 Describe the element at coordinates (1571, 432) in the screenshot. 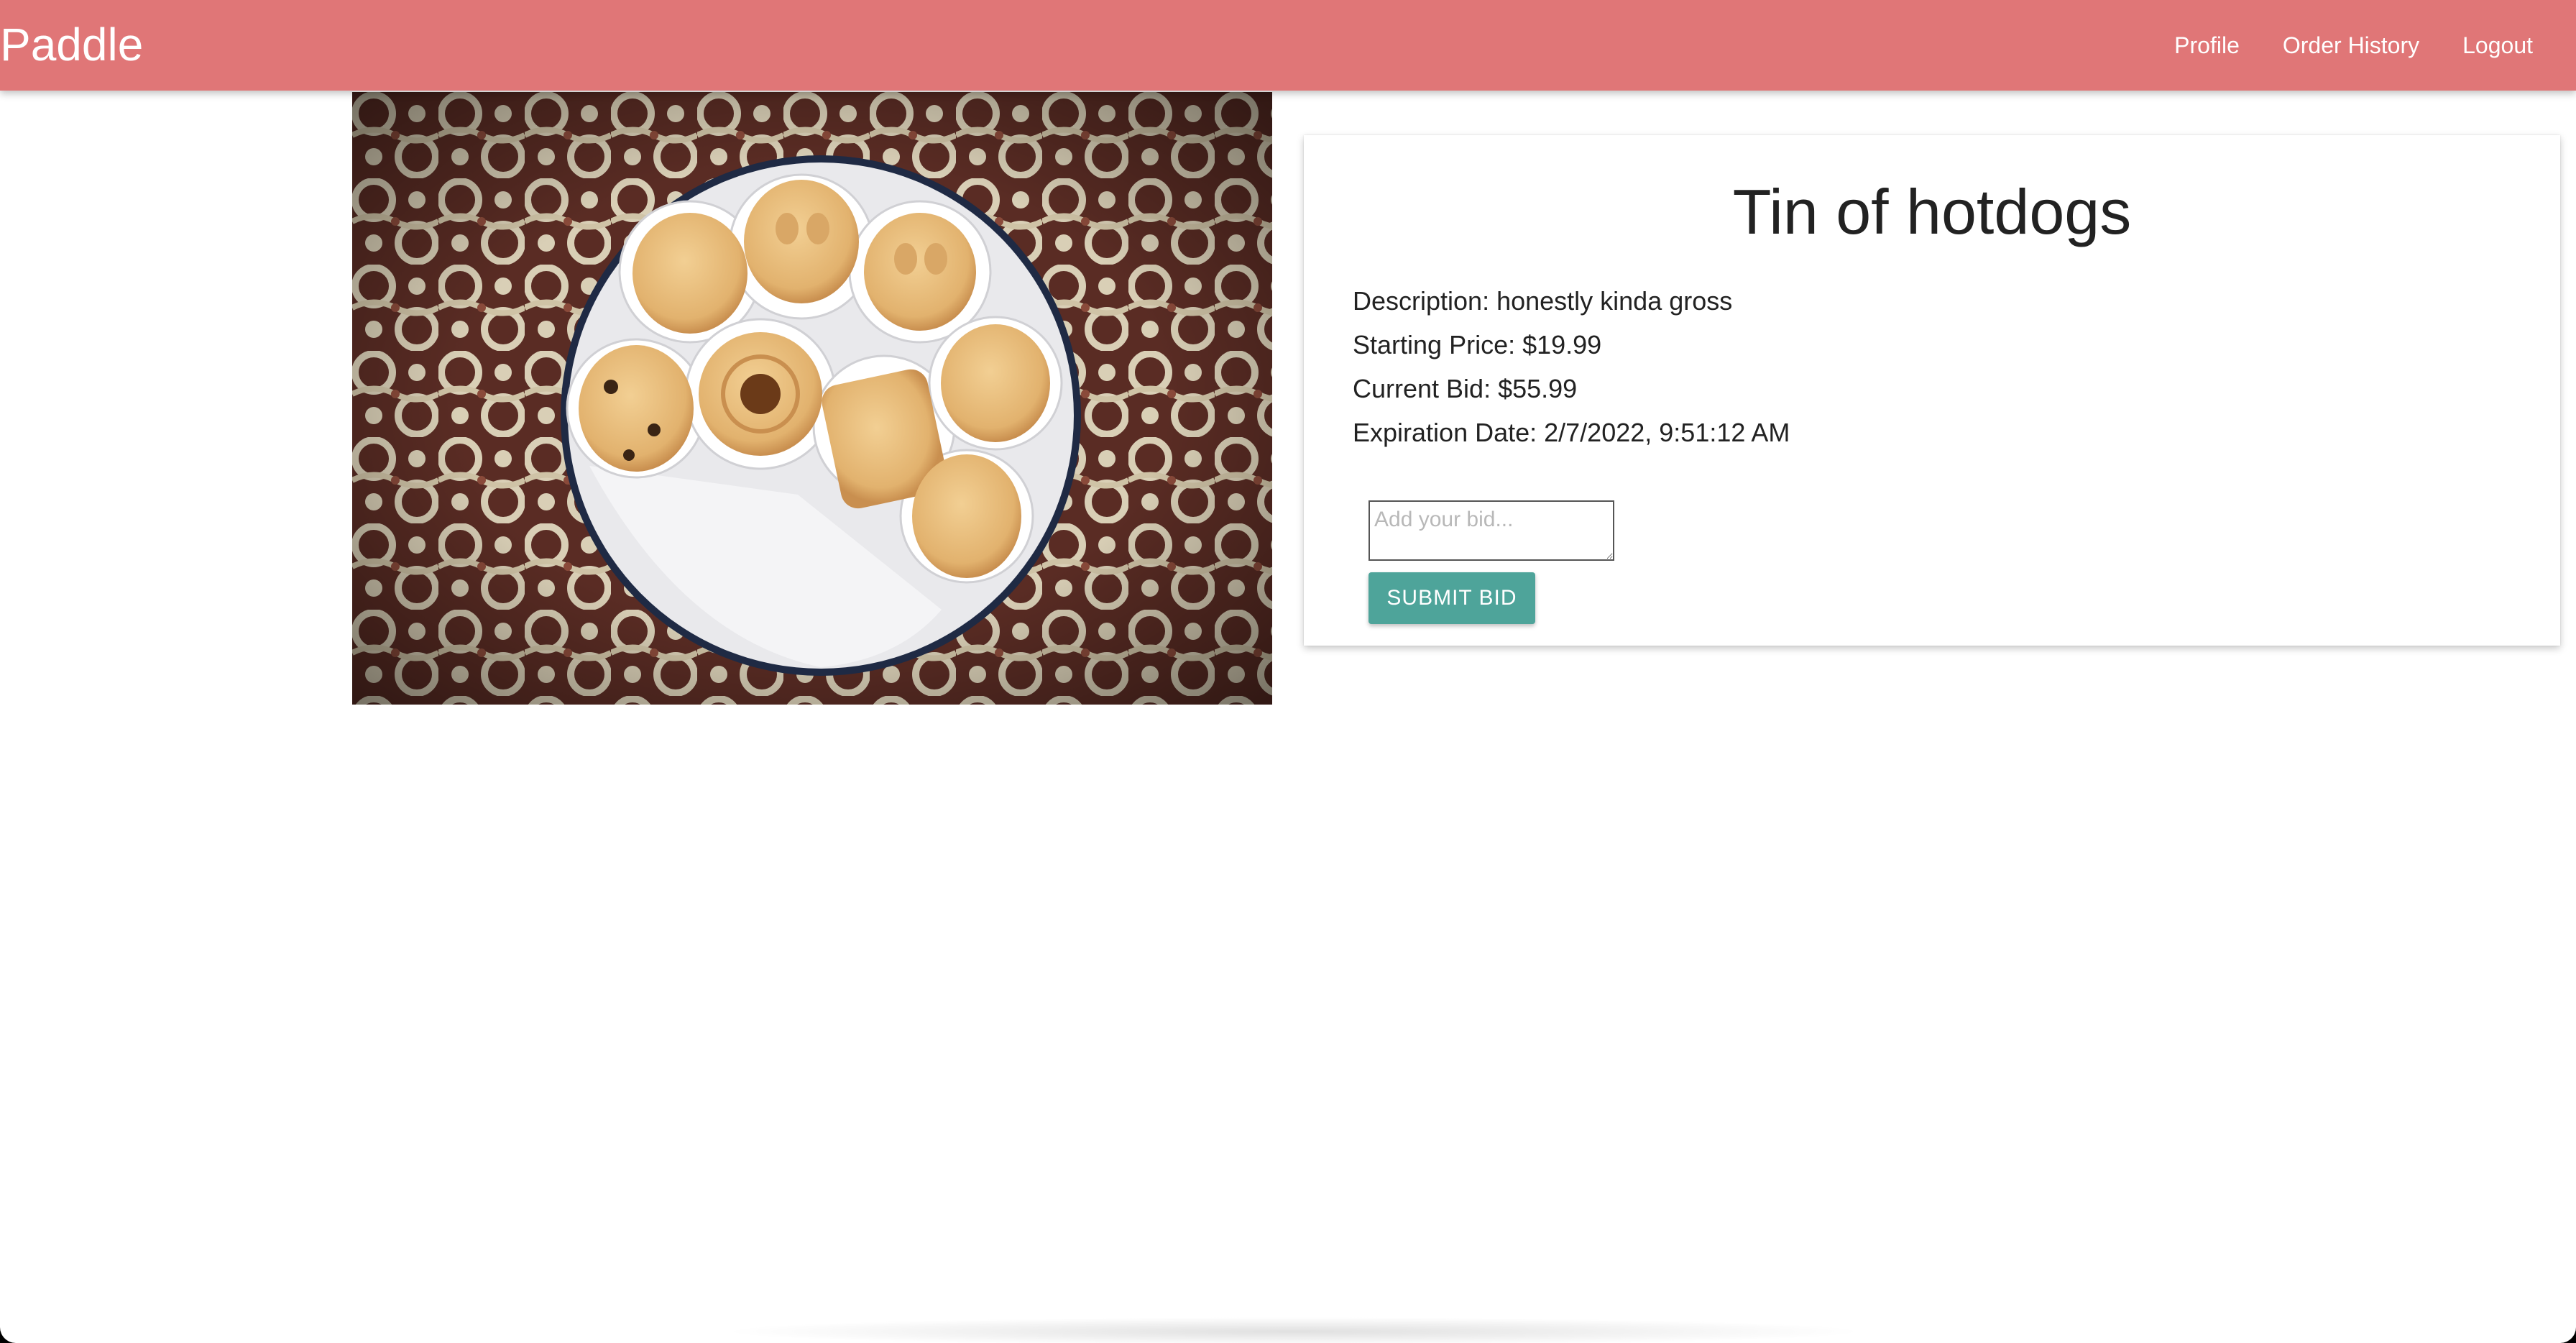

I see `product-expiration-date: Expiration Date: 2/7/2022, 9:51:12 AM` at that location.